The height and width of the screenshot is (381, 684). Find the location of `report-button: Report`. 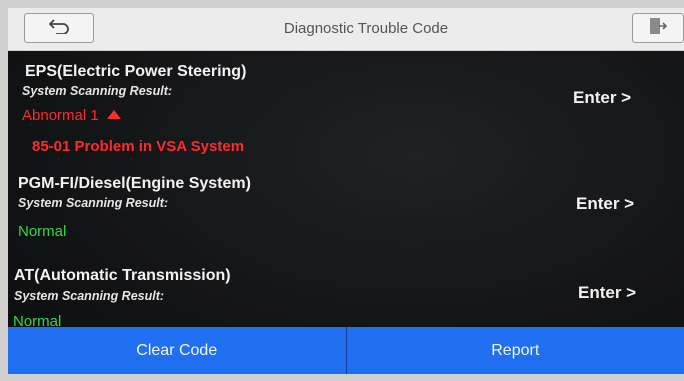

report-button: Report is located at coordinates (515, 350).